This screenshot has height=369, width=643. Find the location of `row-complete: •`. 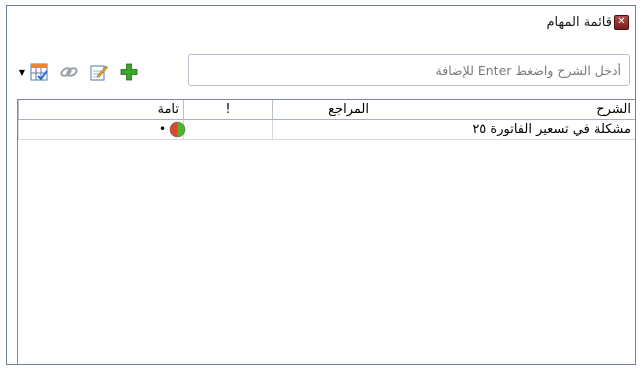

row-complete: • is located at coordinates (163, 129).